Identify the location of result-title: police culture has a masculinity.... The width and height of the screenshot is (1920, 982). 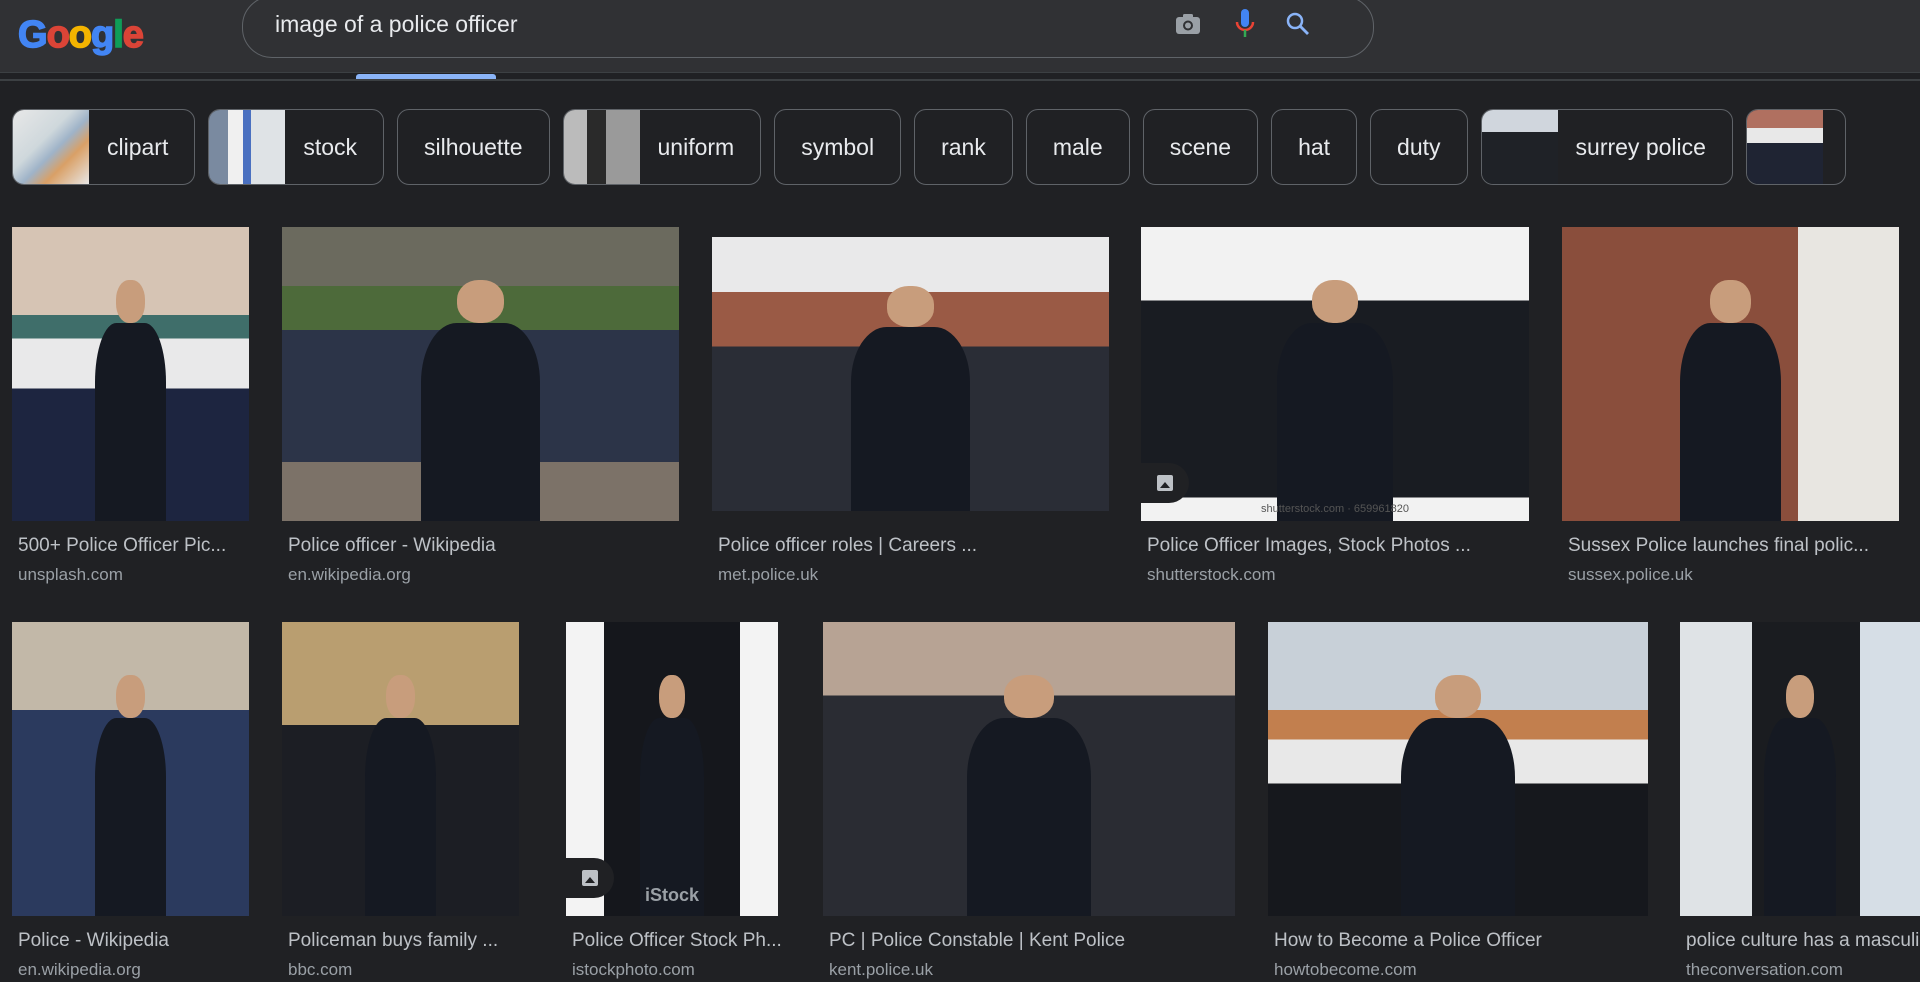
(1803, 941).